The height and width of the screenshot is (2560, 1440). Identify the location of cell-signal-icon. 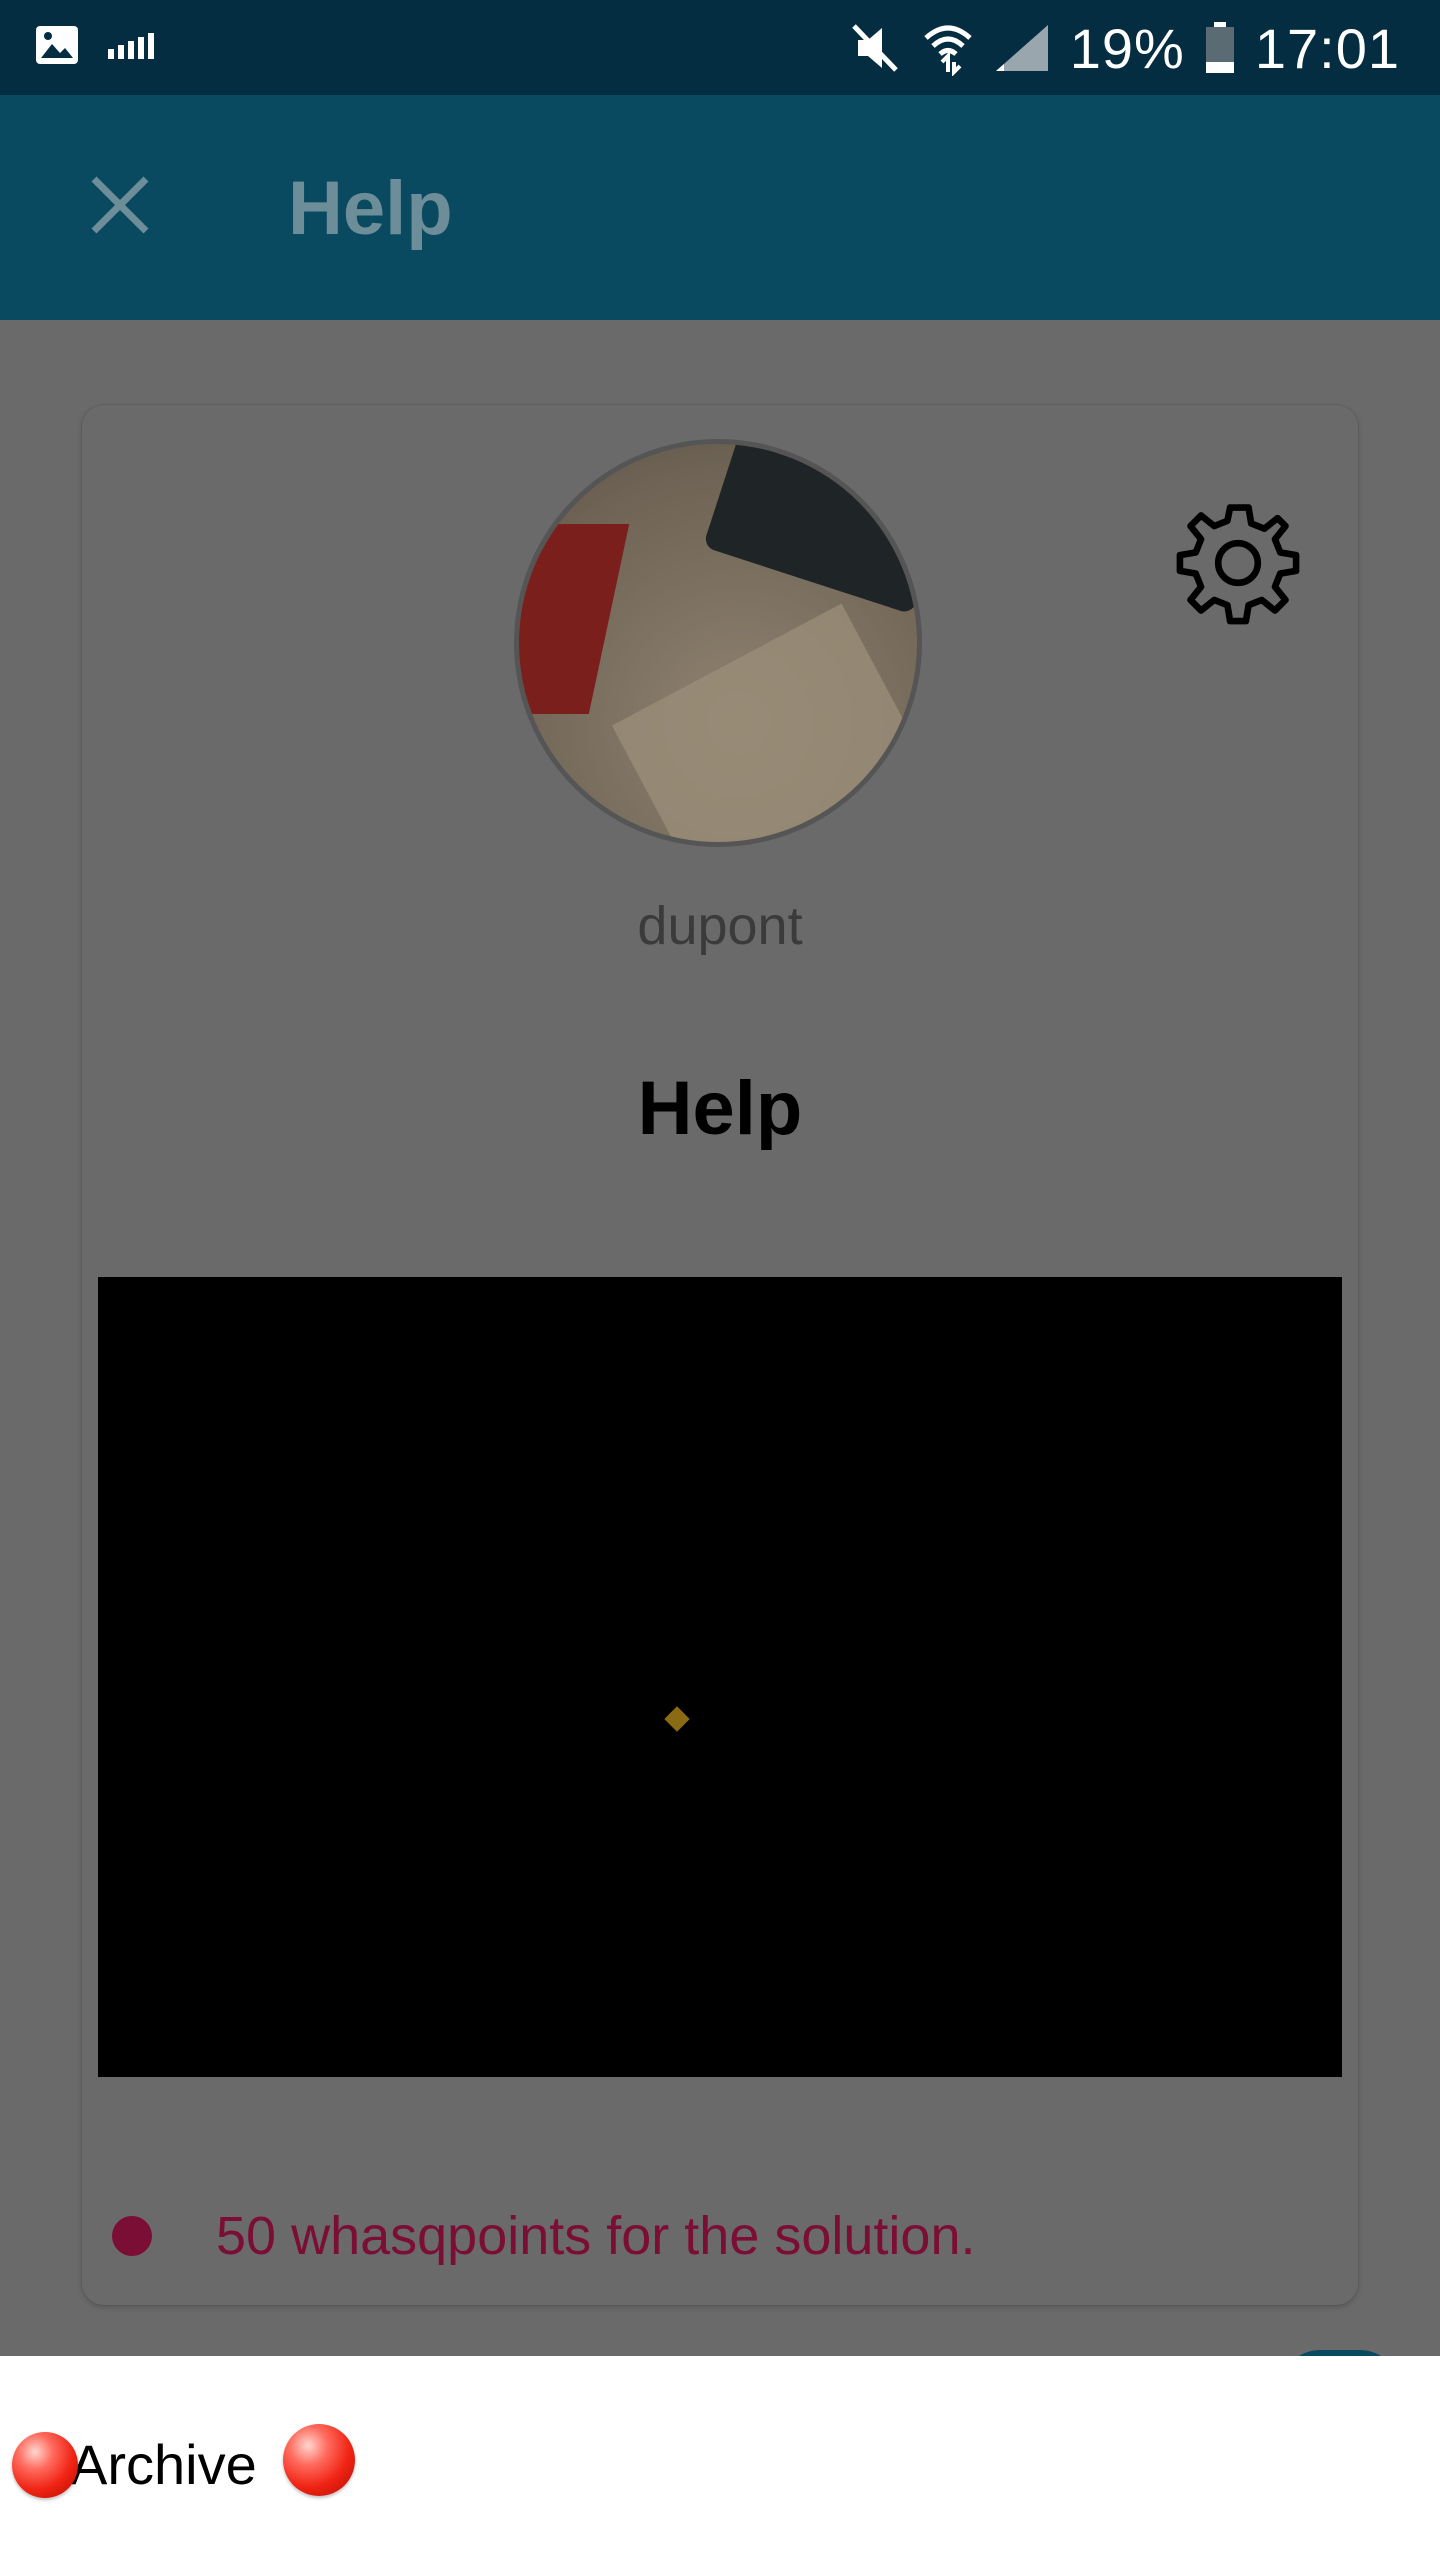
(1021, 48).